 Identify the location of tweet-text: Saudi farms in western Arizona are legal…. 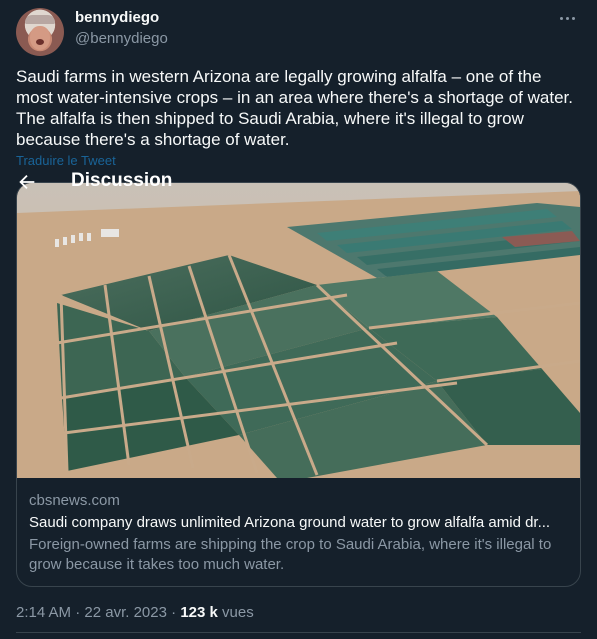
(294, 108).